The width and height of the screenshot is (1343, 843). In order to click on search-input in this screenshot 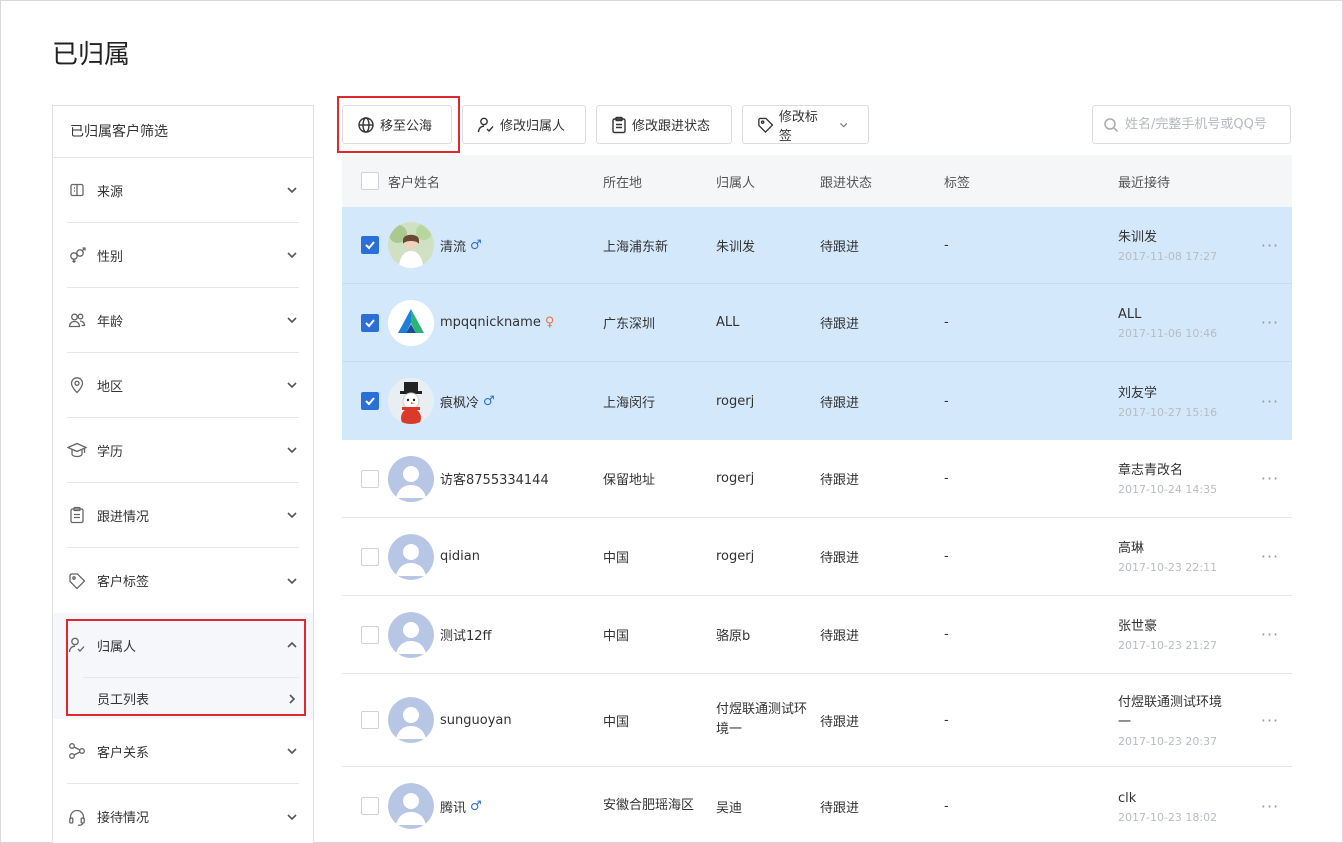, I will do `click(1207, 124)`.